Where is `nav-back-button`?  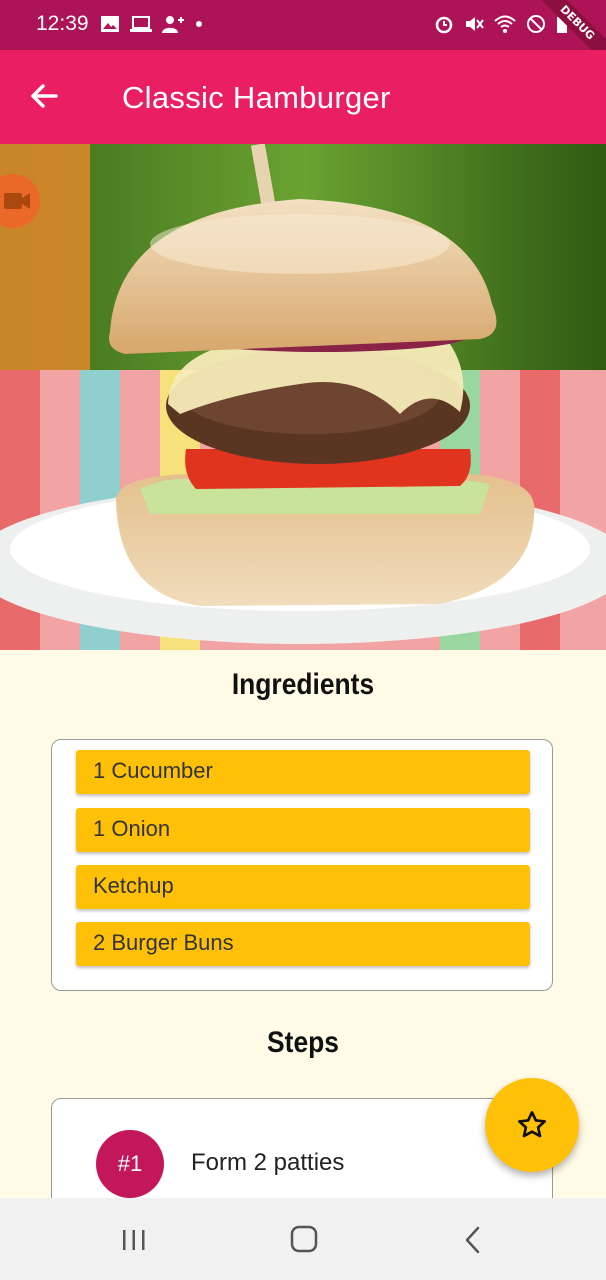 nav-back-button is located at coordinates (474, 1240).